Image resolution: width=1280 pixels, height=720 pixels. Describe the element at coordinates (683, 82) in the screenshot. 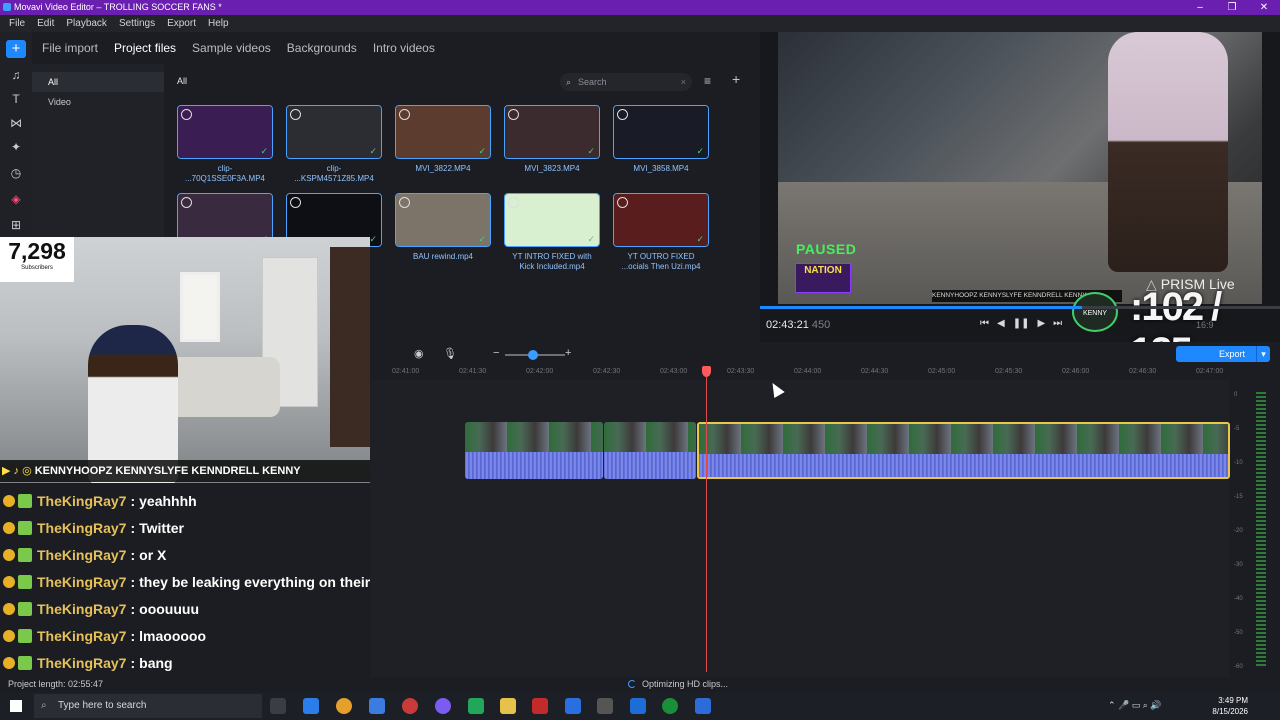

I see `clear-search-icon: ×` at that location.